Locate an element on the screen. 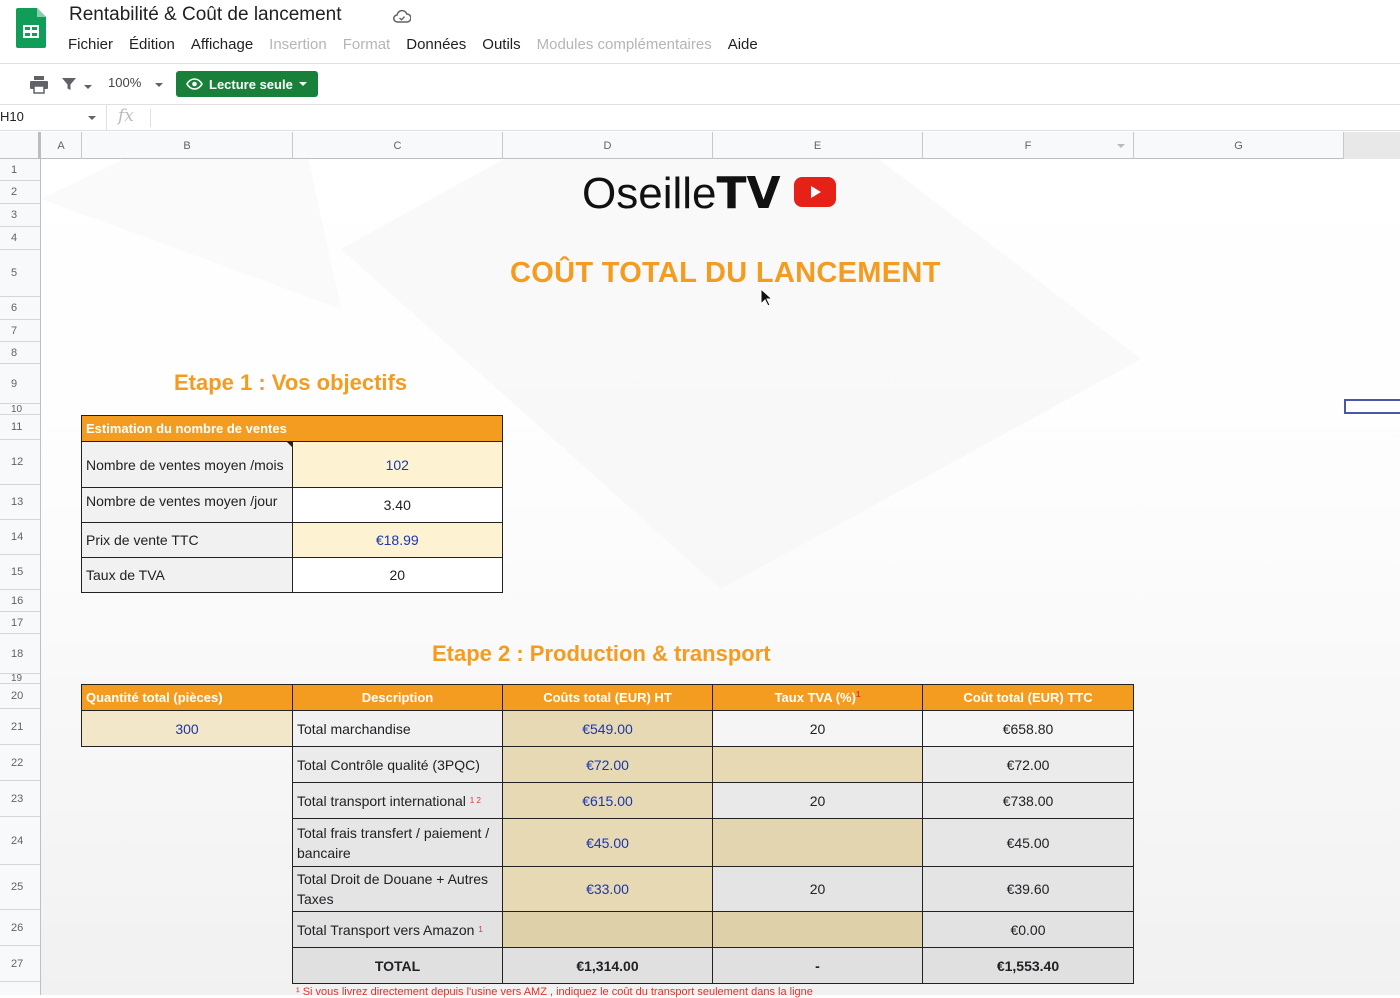 The width and height of the screenshot is (1400, 998). monthly-sales-input: 102 is located at coordinates (397, 464).